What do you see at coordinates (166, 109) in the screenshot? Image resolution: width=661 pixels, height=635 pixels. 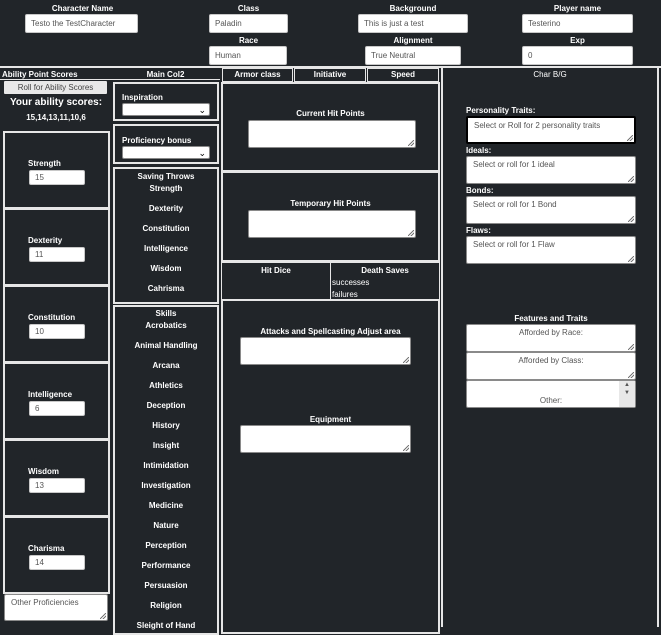 I see `inspiration-select: ⌄` at bounding box center [166, 109].